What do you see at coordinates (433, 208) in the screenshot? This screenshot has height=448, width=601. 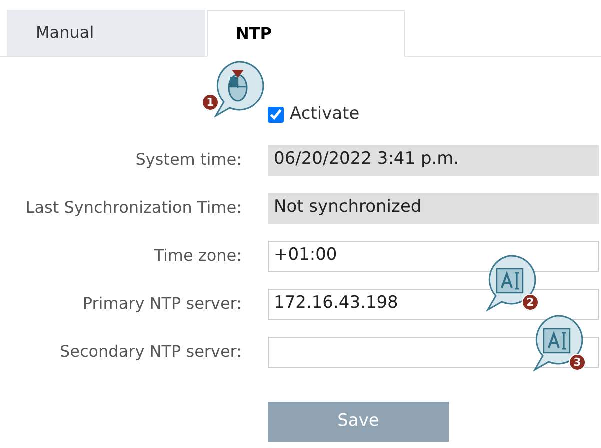 I see `readonly-field: Not synchronized` at bounding box center [433, 208].